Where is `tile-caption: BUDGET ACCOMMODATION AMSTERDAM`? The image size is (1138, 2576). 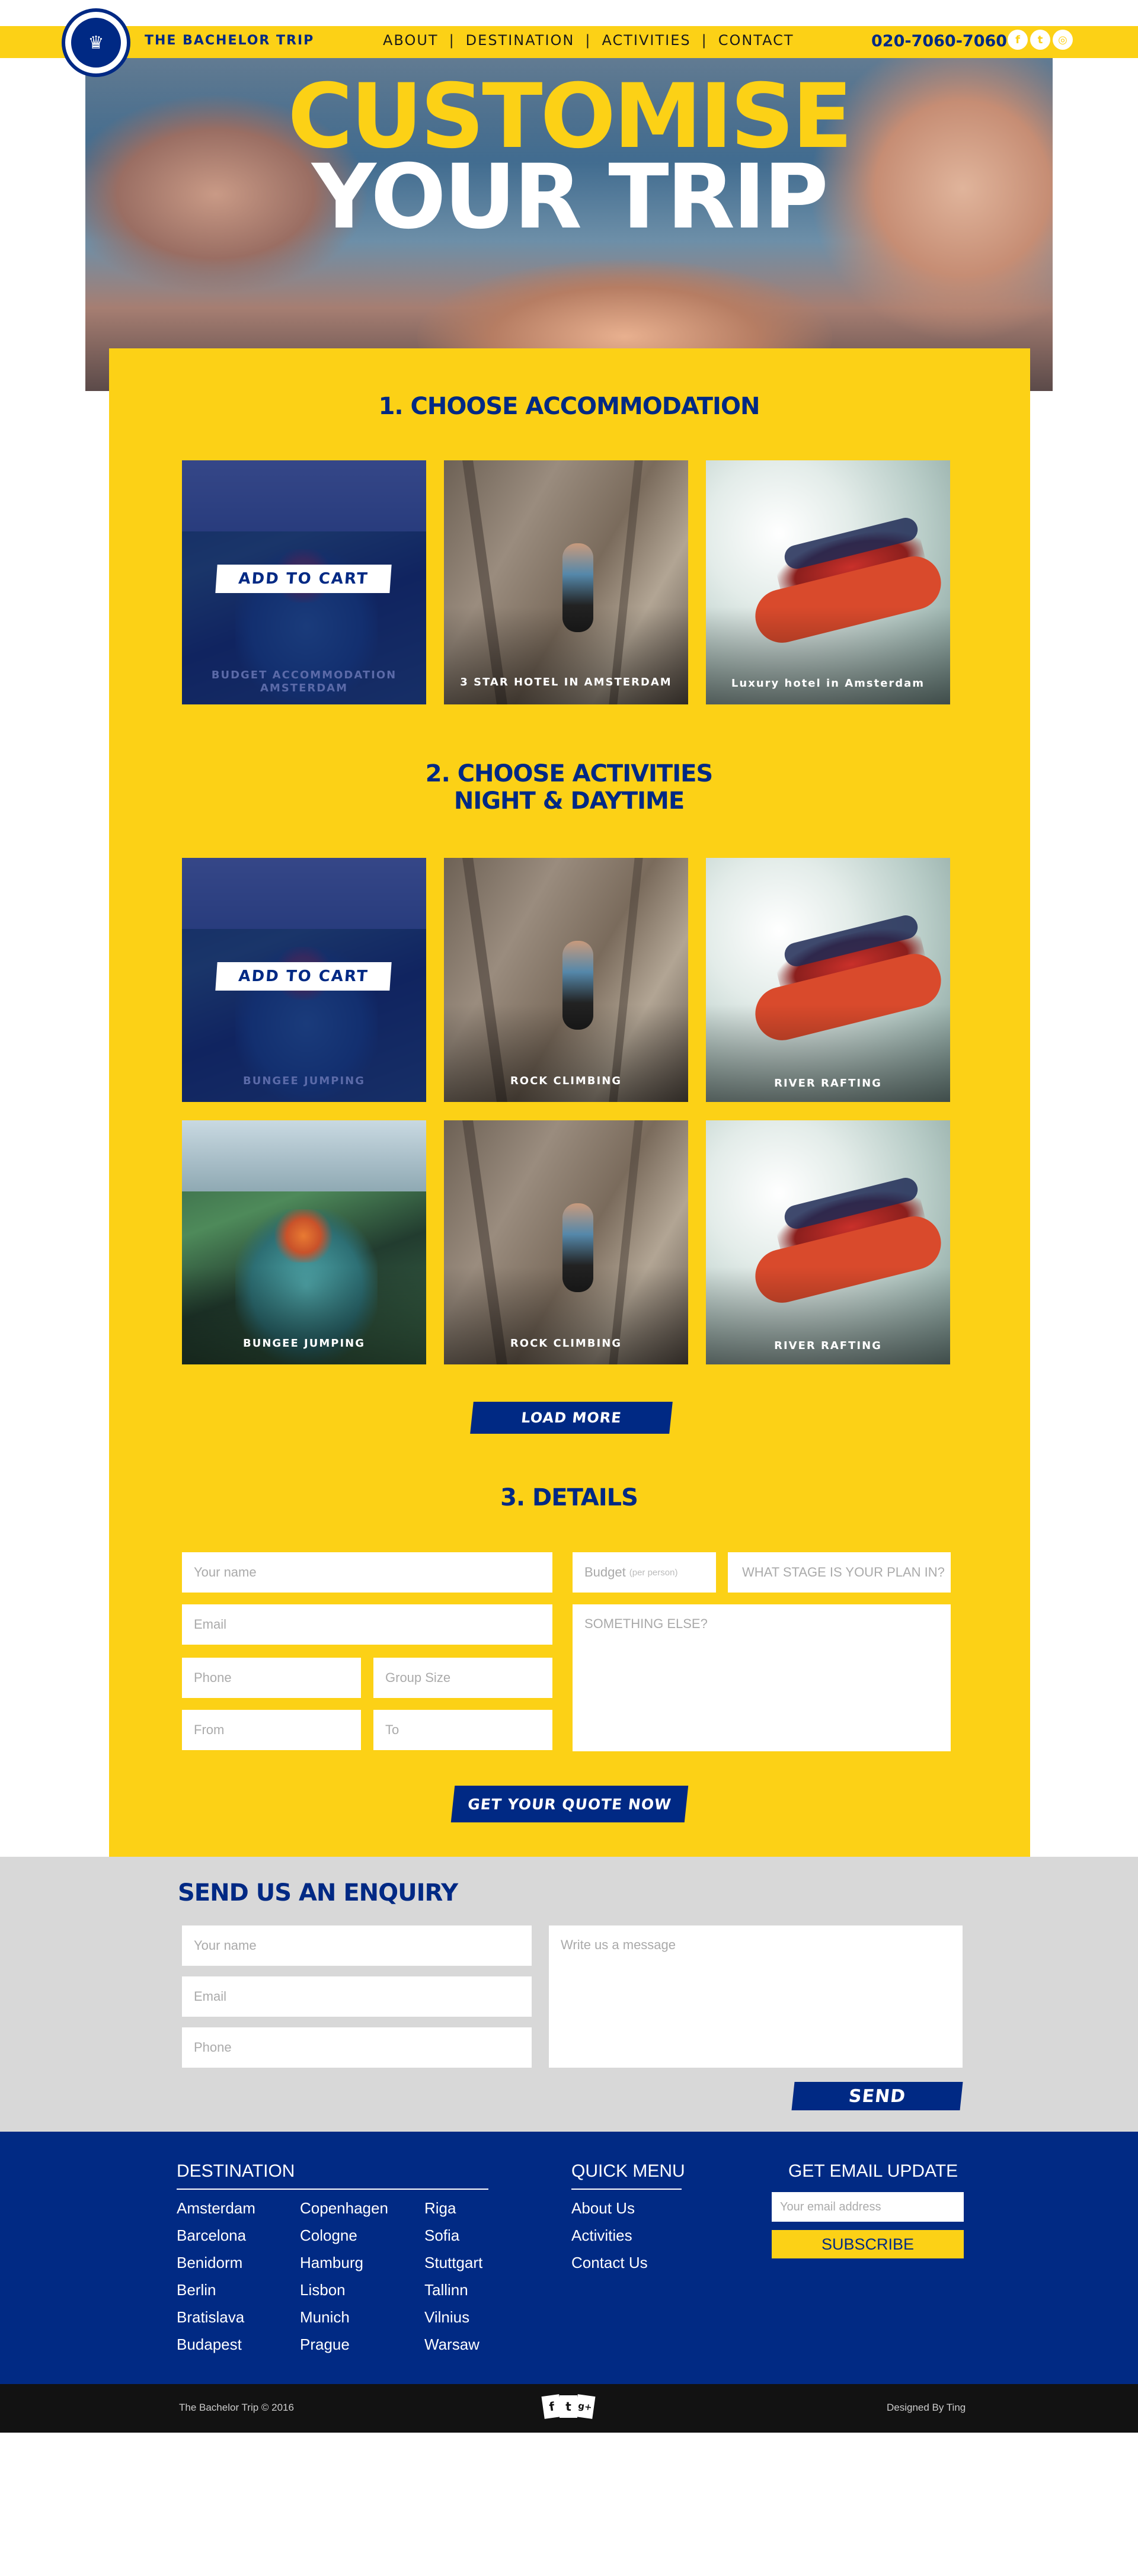 tile-caption: BUDGET ACCOMMODATION AMSTERDAM is located at coordinates (304, 682).